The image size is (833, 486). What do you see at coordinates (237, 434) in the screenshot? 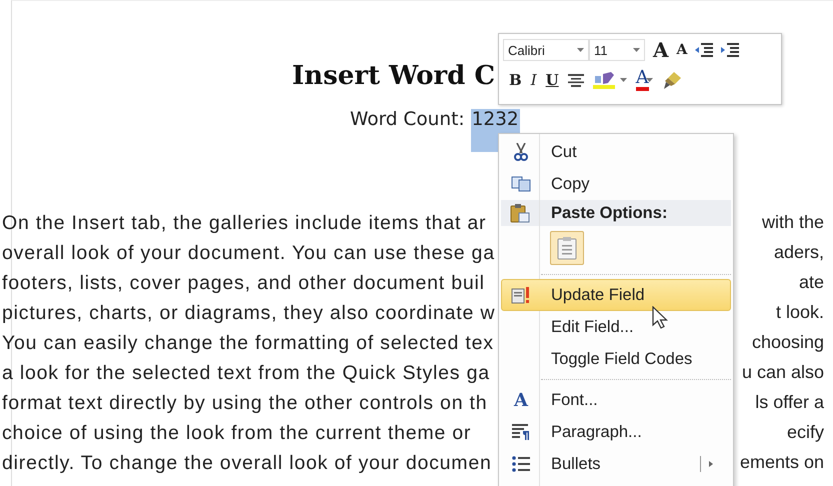
I see `paragraph-text: choice of using the look from the current theme or` at bounding box center [237, 434].